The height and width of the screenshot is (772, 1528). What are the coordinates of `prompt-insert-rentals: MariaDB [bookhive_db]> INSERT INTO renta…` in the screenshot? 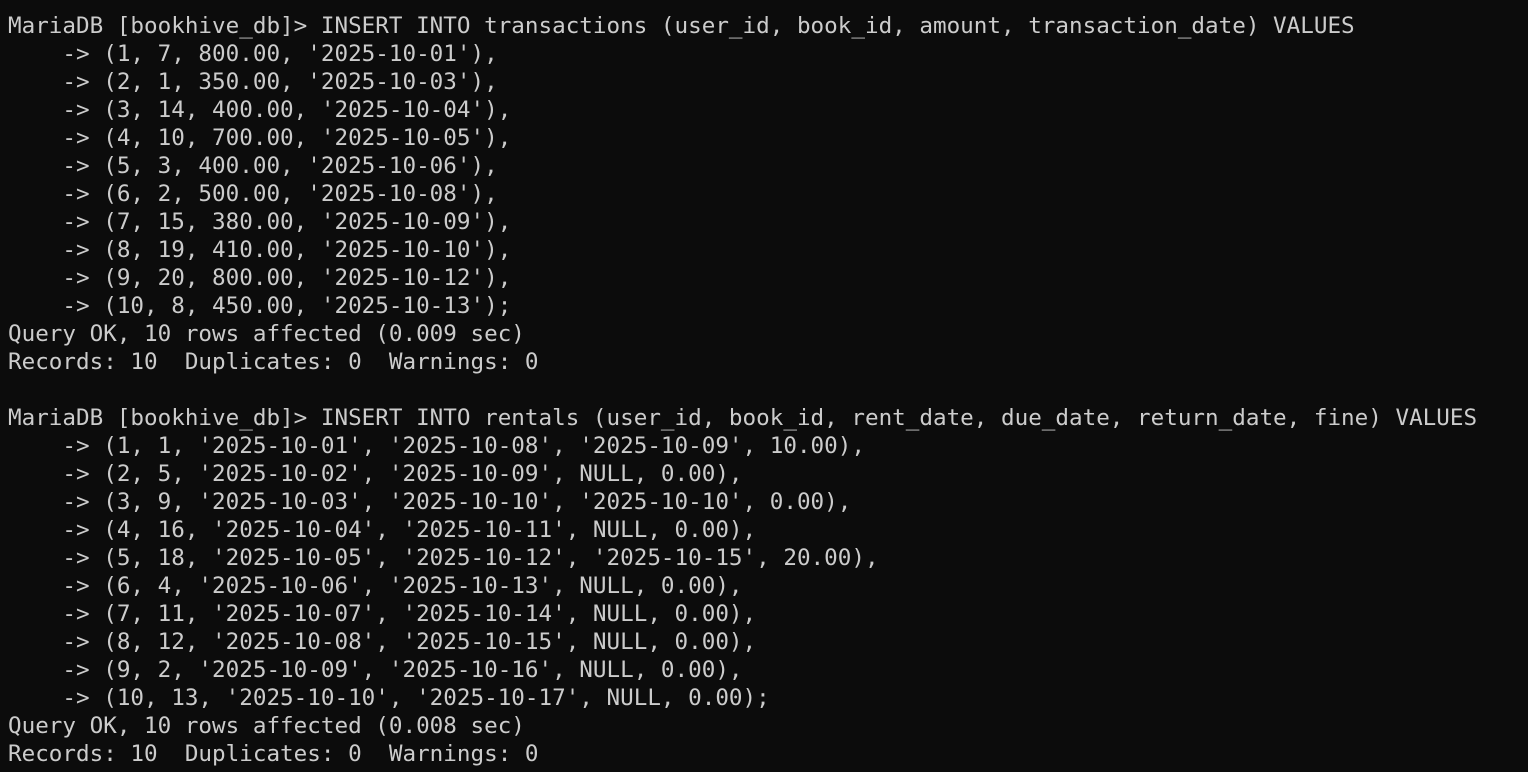 It's located at (743, 418).